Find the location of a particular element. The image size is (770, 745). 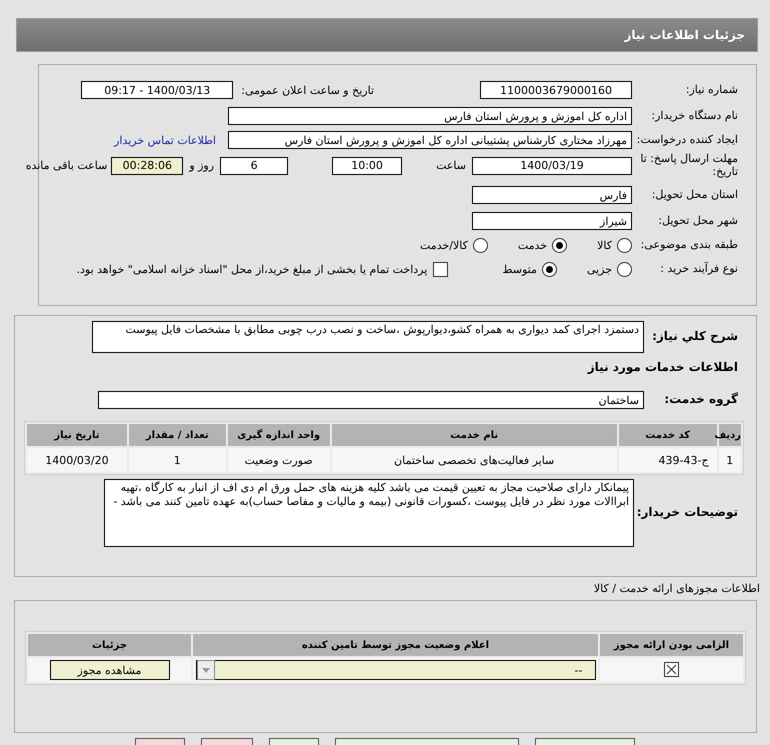

field-label: ایجاد کننده درخواست: is located at coordinates (687, 140).